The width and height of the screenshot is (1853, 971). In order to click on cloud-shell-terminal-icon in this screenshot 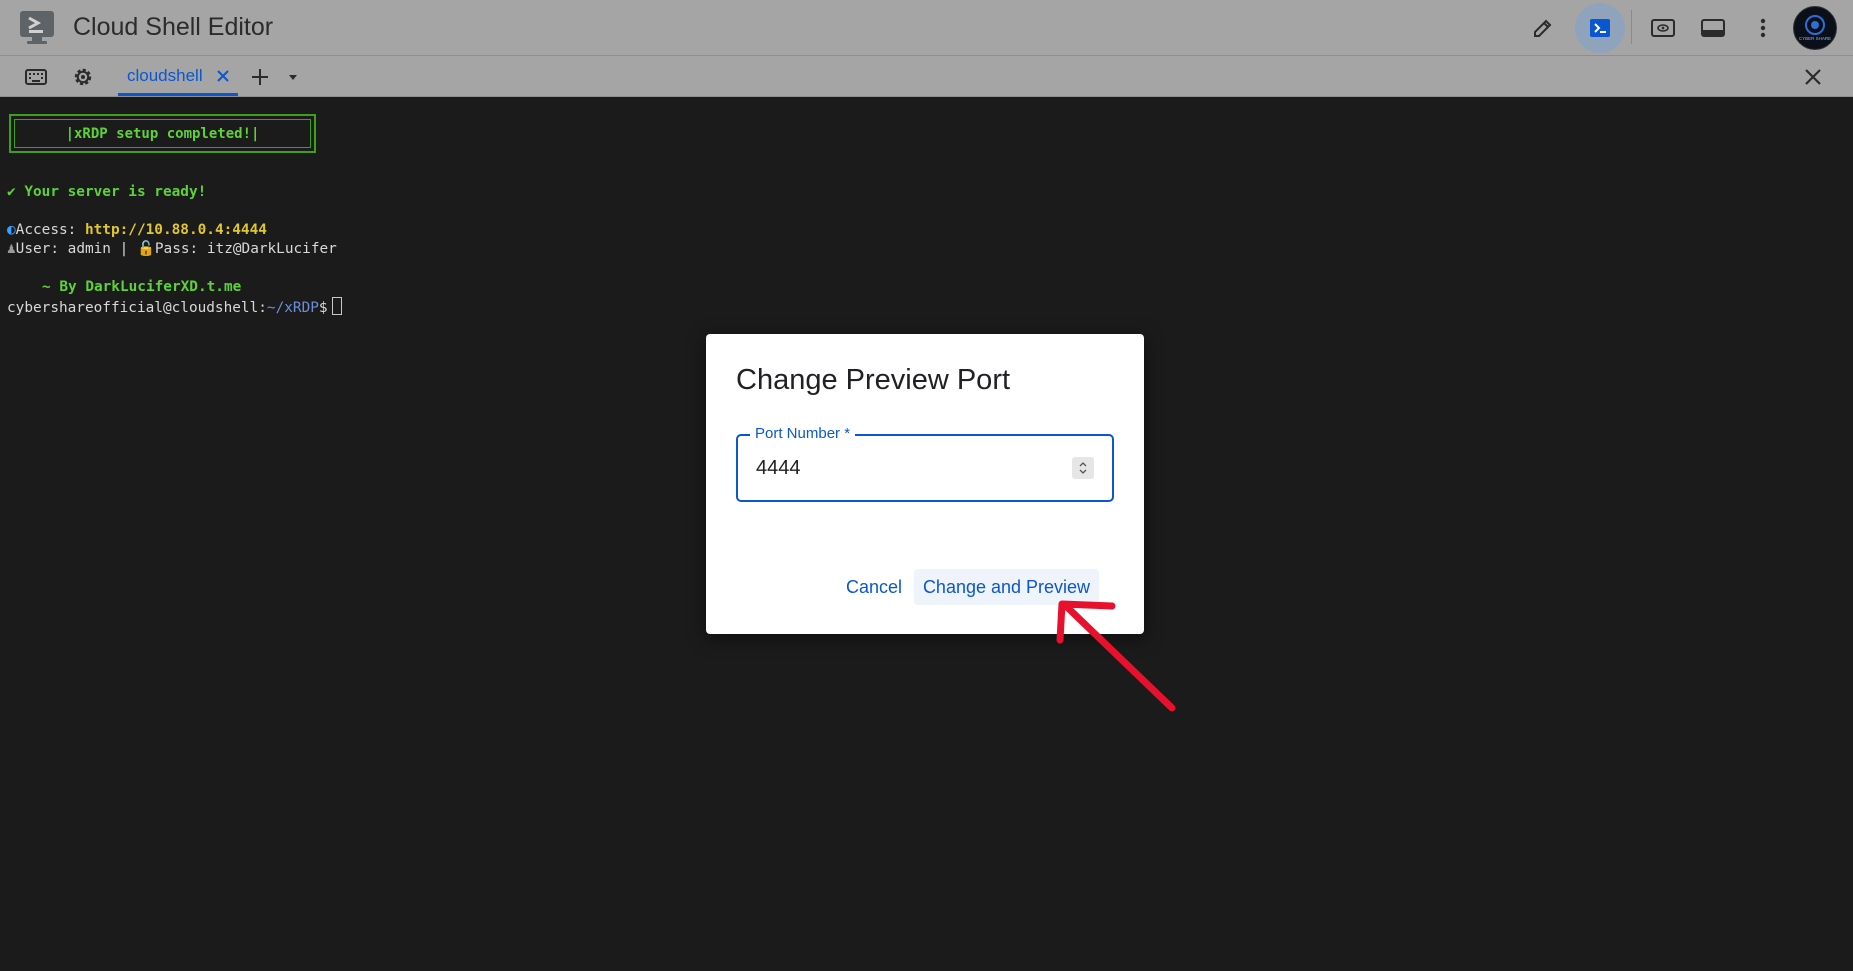, I will do `click(38, 28)`.